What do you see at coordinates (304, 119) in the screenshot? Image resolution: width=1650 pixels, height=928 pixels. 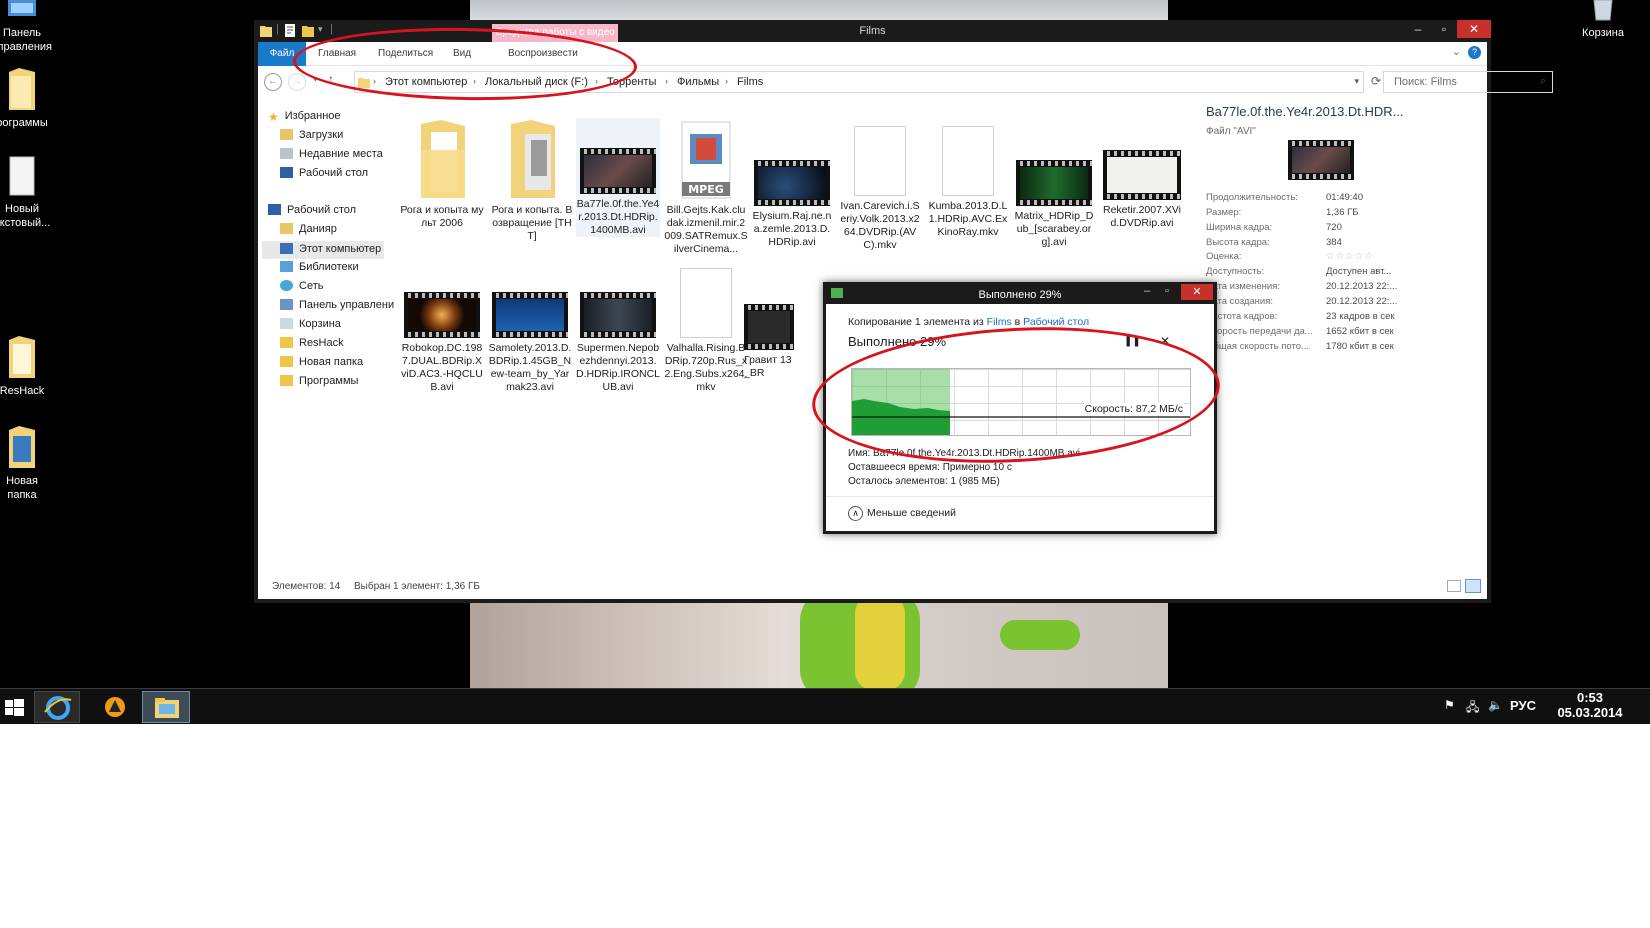 I see `nav-item-favorites: ★ Избранное` at bounding box center [304, 119].